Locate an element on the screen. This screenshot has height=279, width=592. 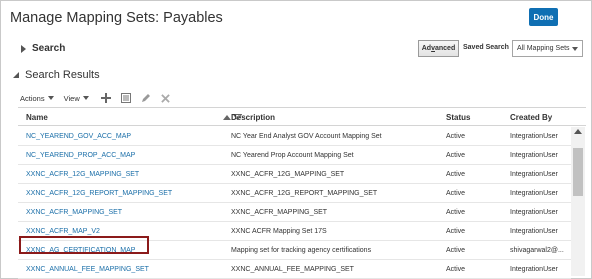
vertical-scrollbar is located at coordinates (578, 201).